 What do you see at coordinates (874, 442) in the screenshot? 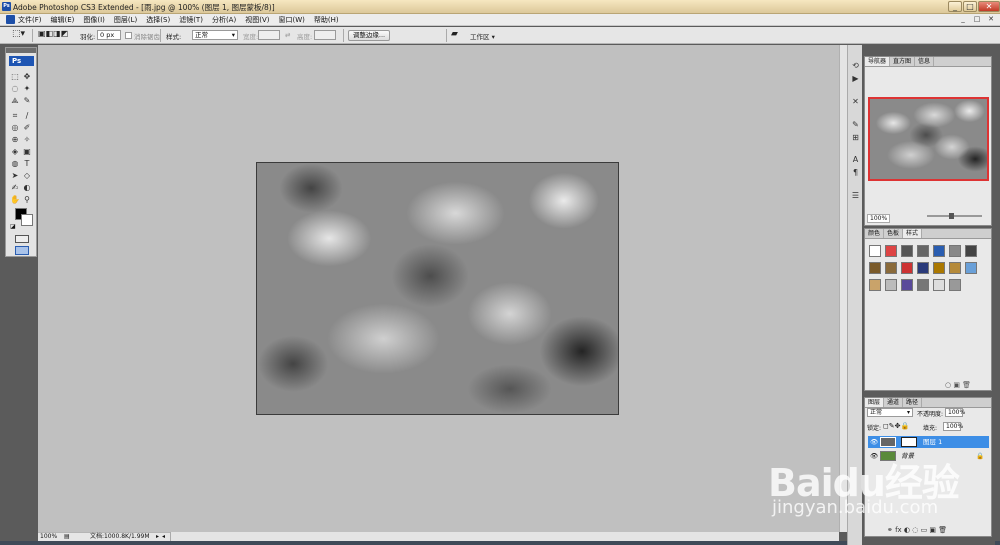
I see `eye-icon: 👁` at bounding box center [874, 442].